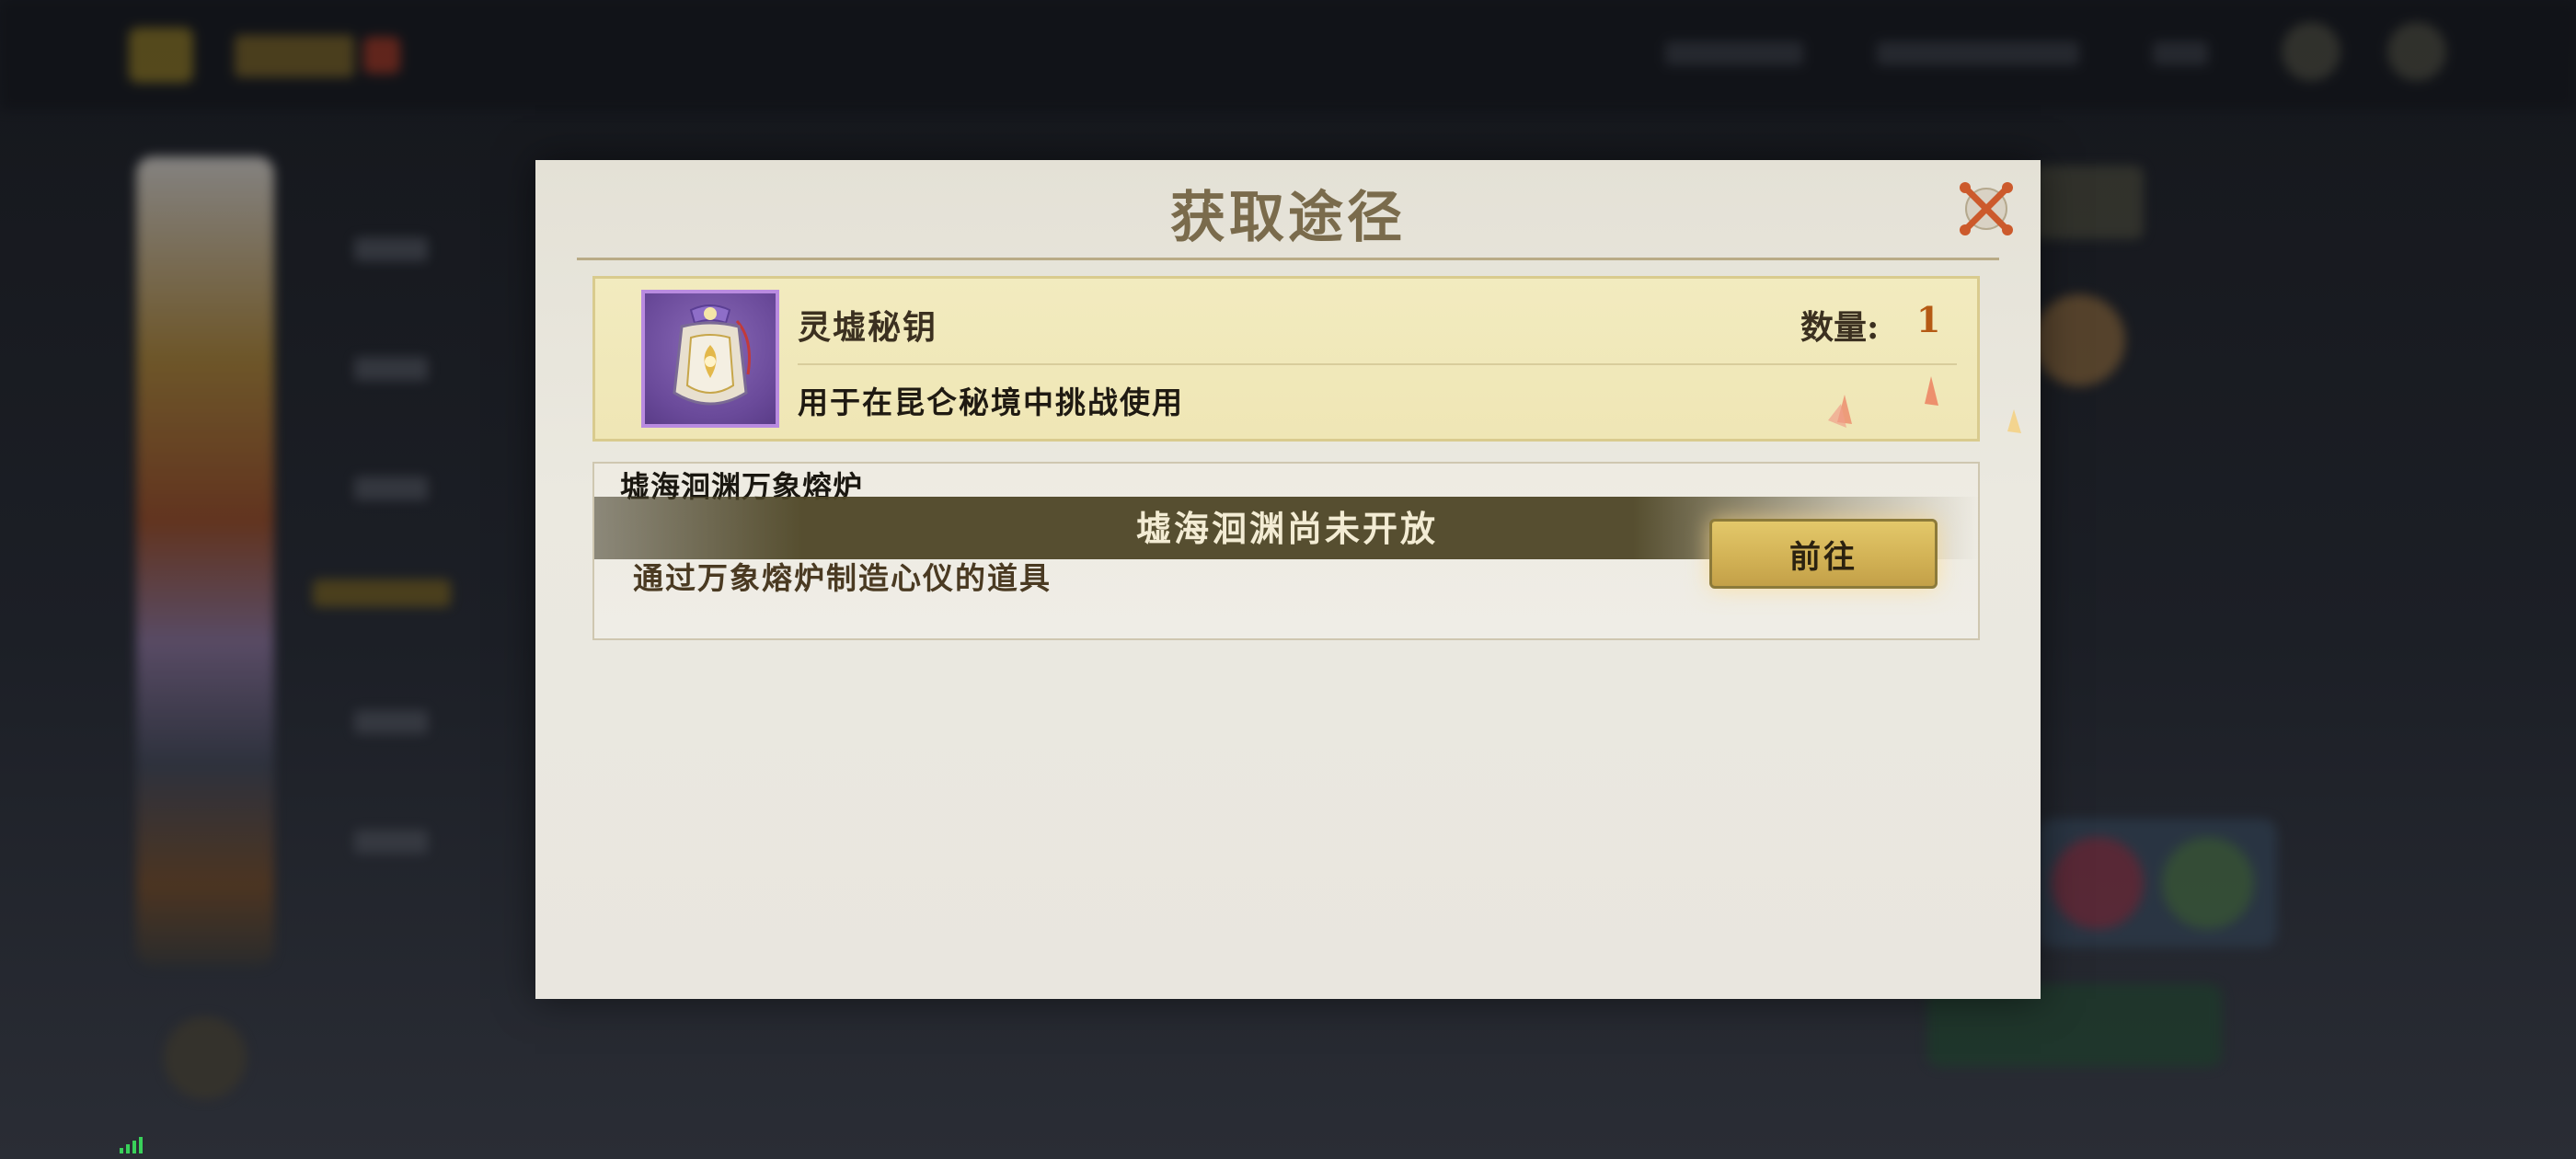  Describe the element at coordinates (132, 1145) in the screenshot. I see `network-signal-icon` at that location.